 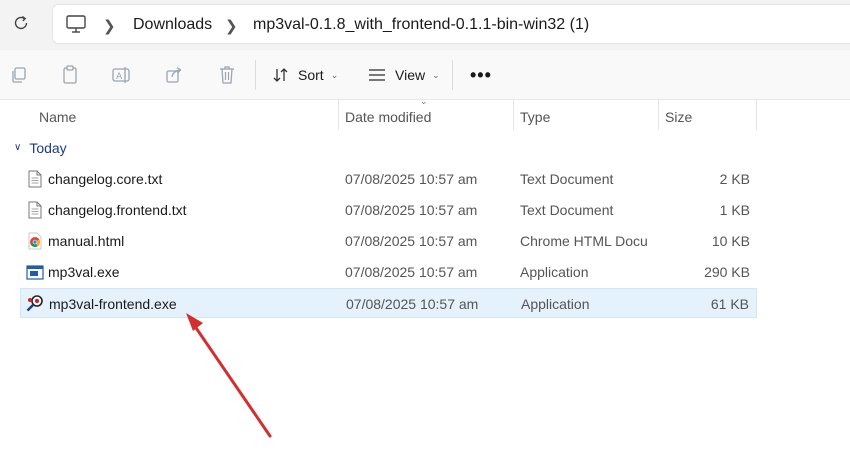 I want to click on view-list-icon, so click(x=377, y=75).